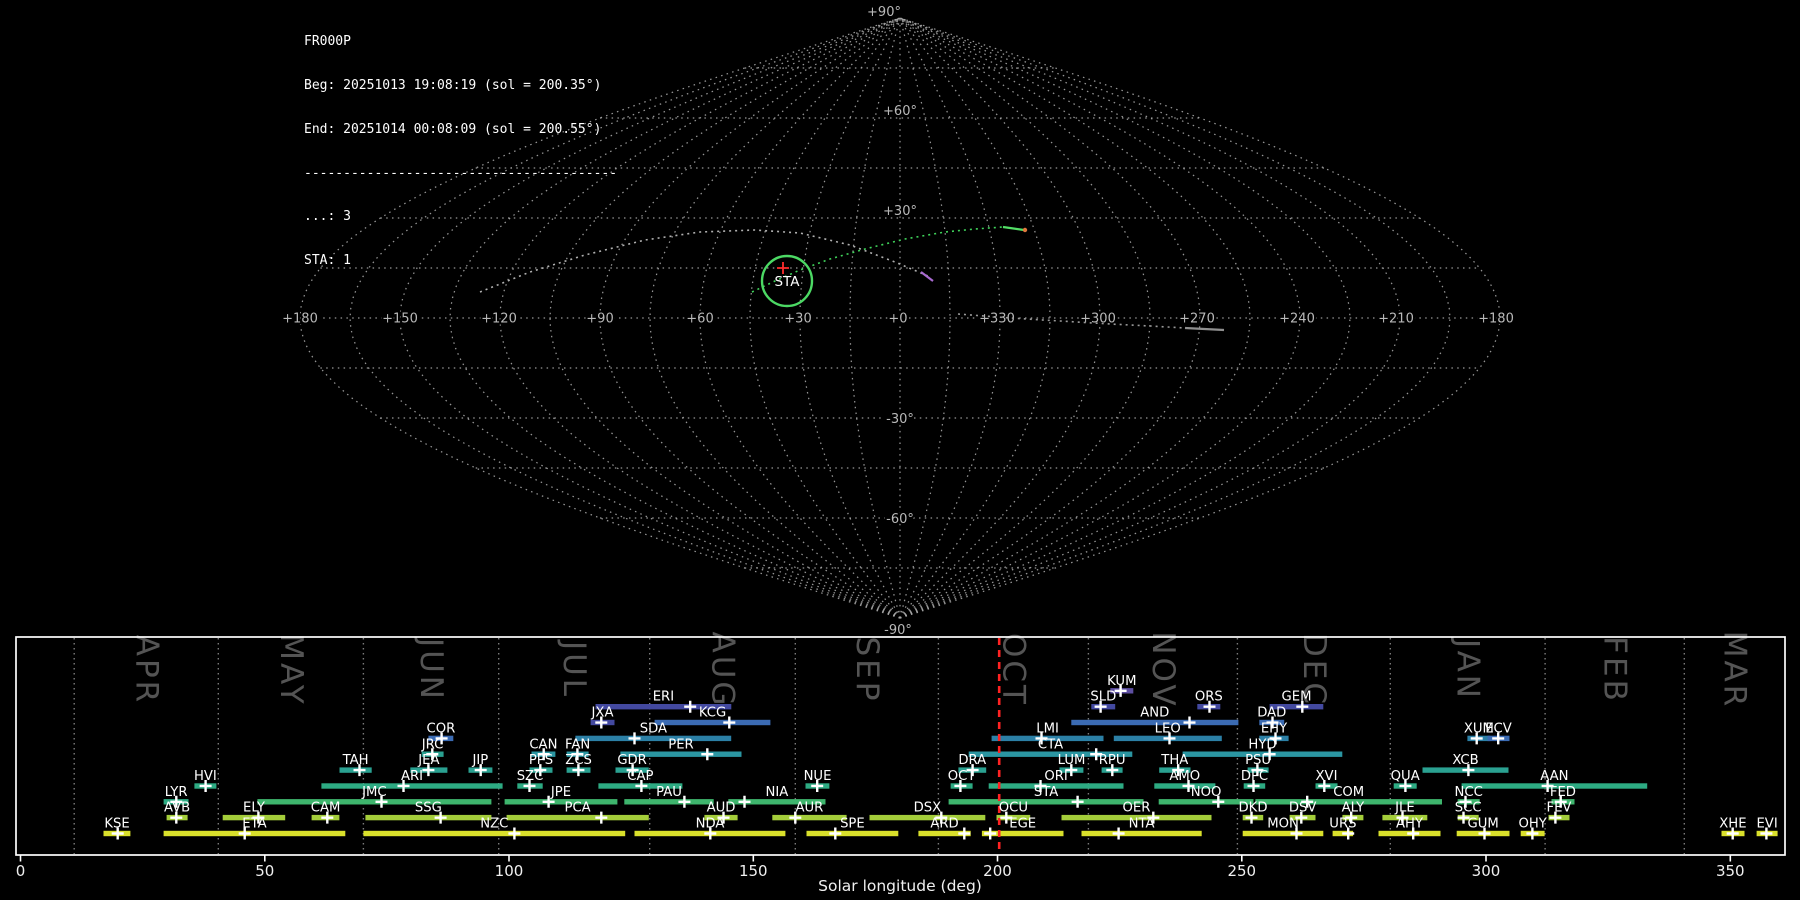 Image resolution: width=1800 pixels, height=900 pixels. I want to click on shower-label-CAN: CAN, so click(543, 744).